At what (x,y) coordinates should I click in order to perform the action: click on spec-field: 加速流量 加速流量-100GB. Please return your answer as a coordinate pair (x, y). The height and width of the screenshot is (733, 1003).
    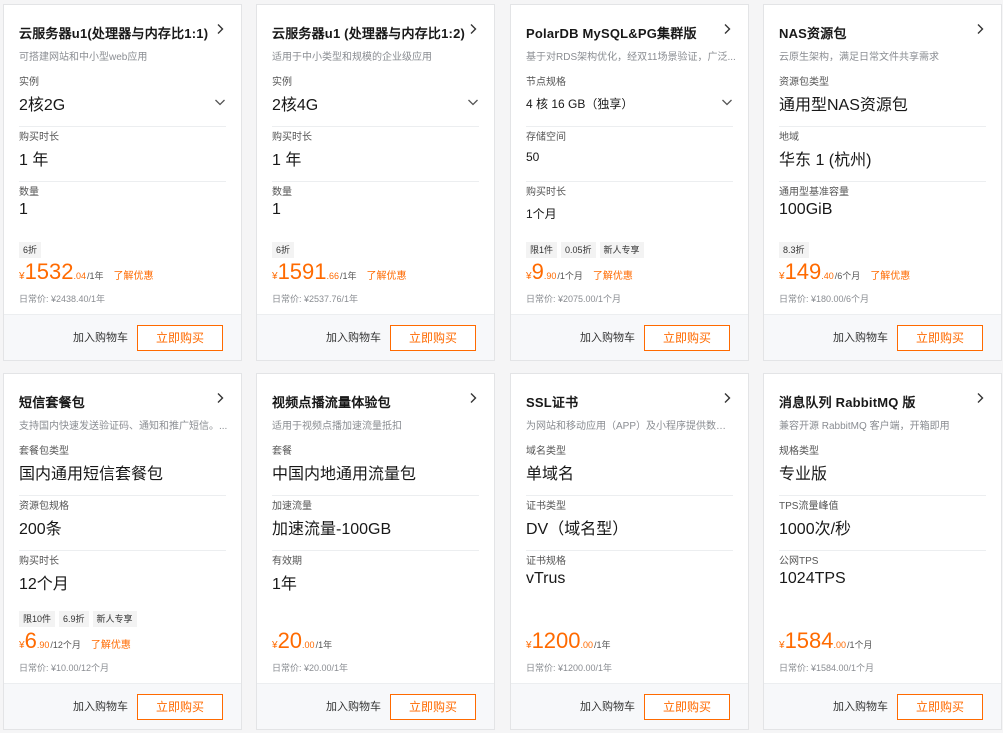
    Looking at the image, I should click on (375, 524).